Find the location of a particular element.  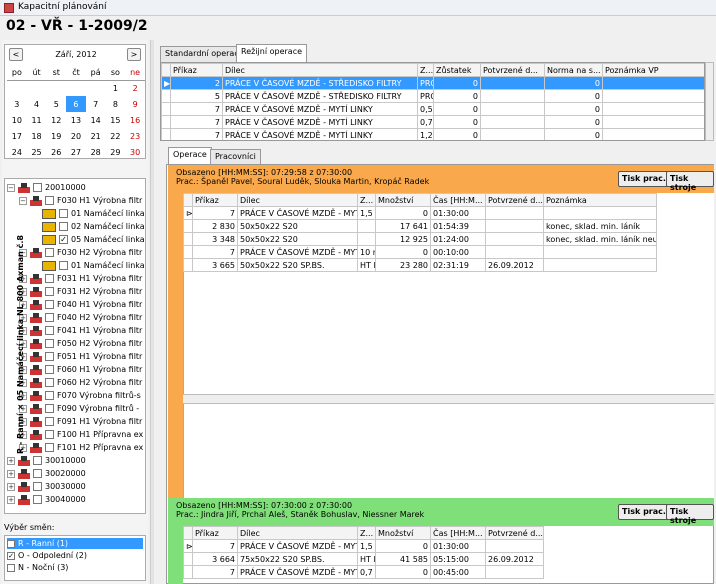

calendar-day: 21 is located at coordinates (96, 136).